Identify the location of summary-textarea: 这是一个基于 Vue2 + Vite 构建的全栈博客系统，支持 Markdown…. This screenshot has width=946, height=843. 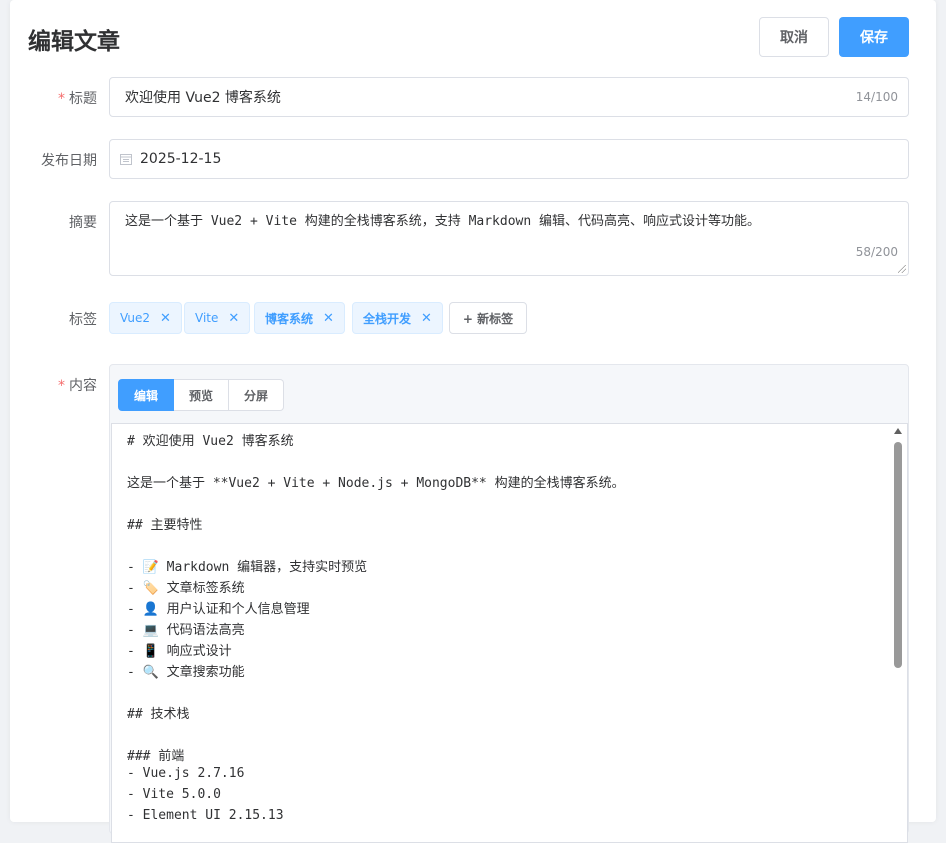
(509, 238).